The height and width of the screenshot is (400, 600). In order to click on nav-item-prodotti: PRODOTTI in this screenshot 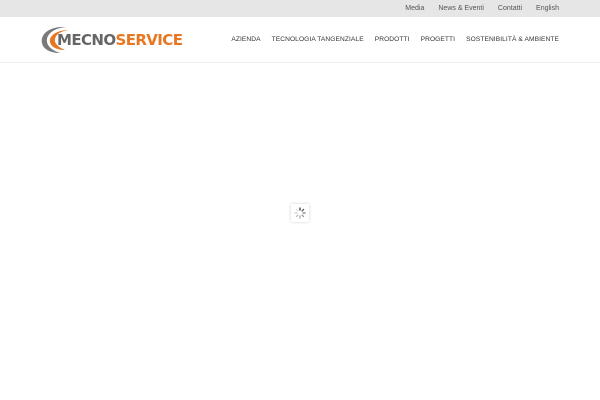, I will do `click(392, 39)`.